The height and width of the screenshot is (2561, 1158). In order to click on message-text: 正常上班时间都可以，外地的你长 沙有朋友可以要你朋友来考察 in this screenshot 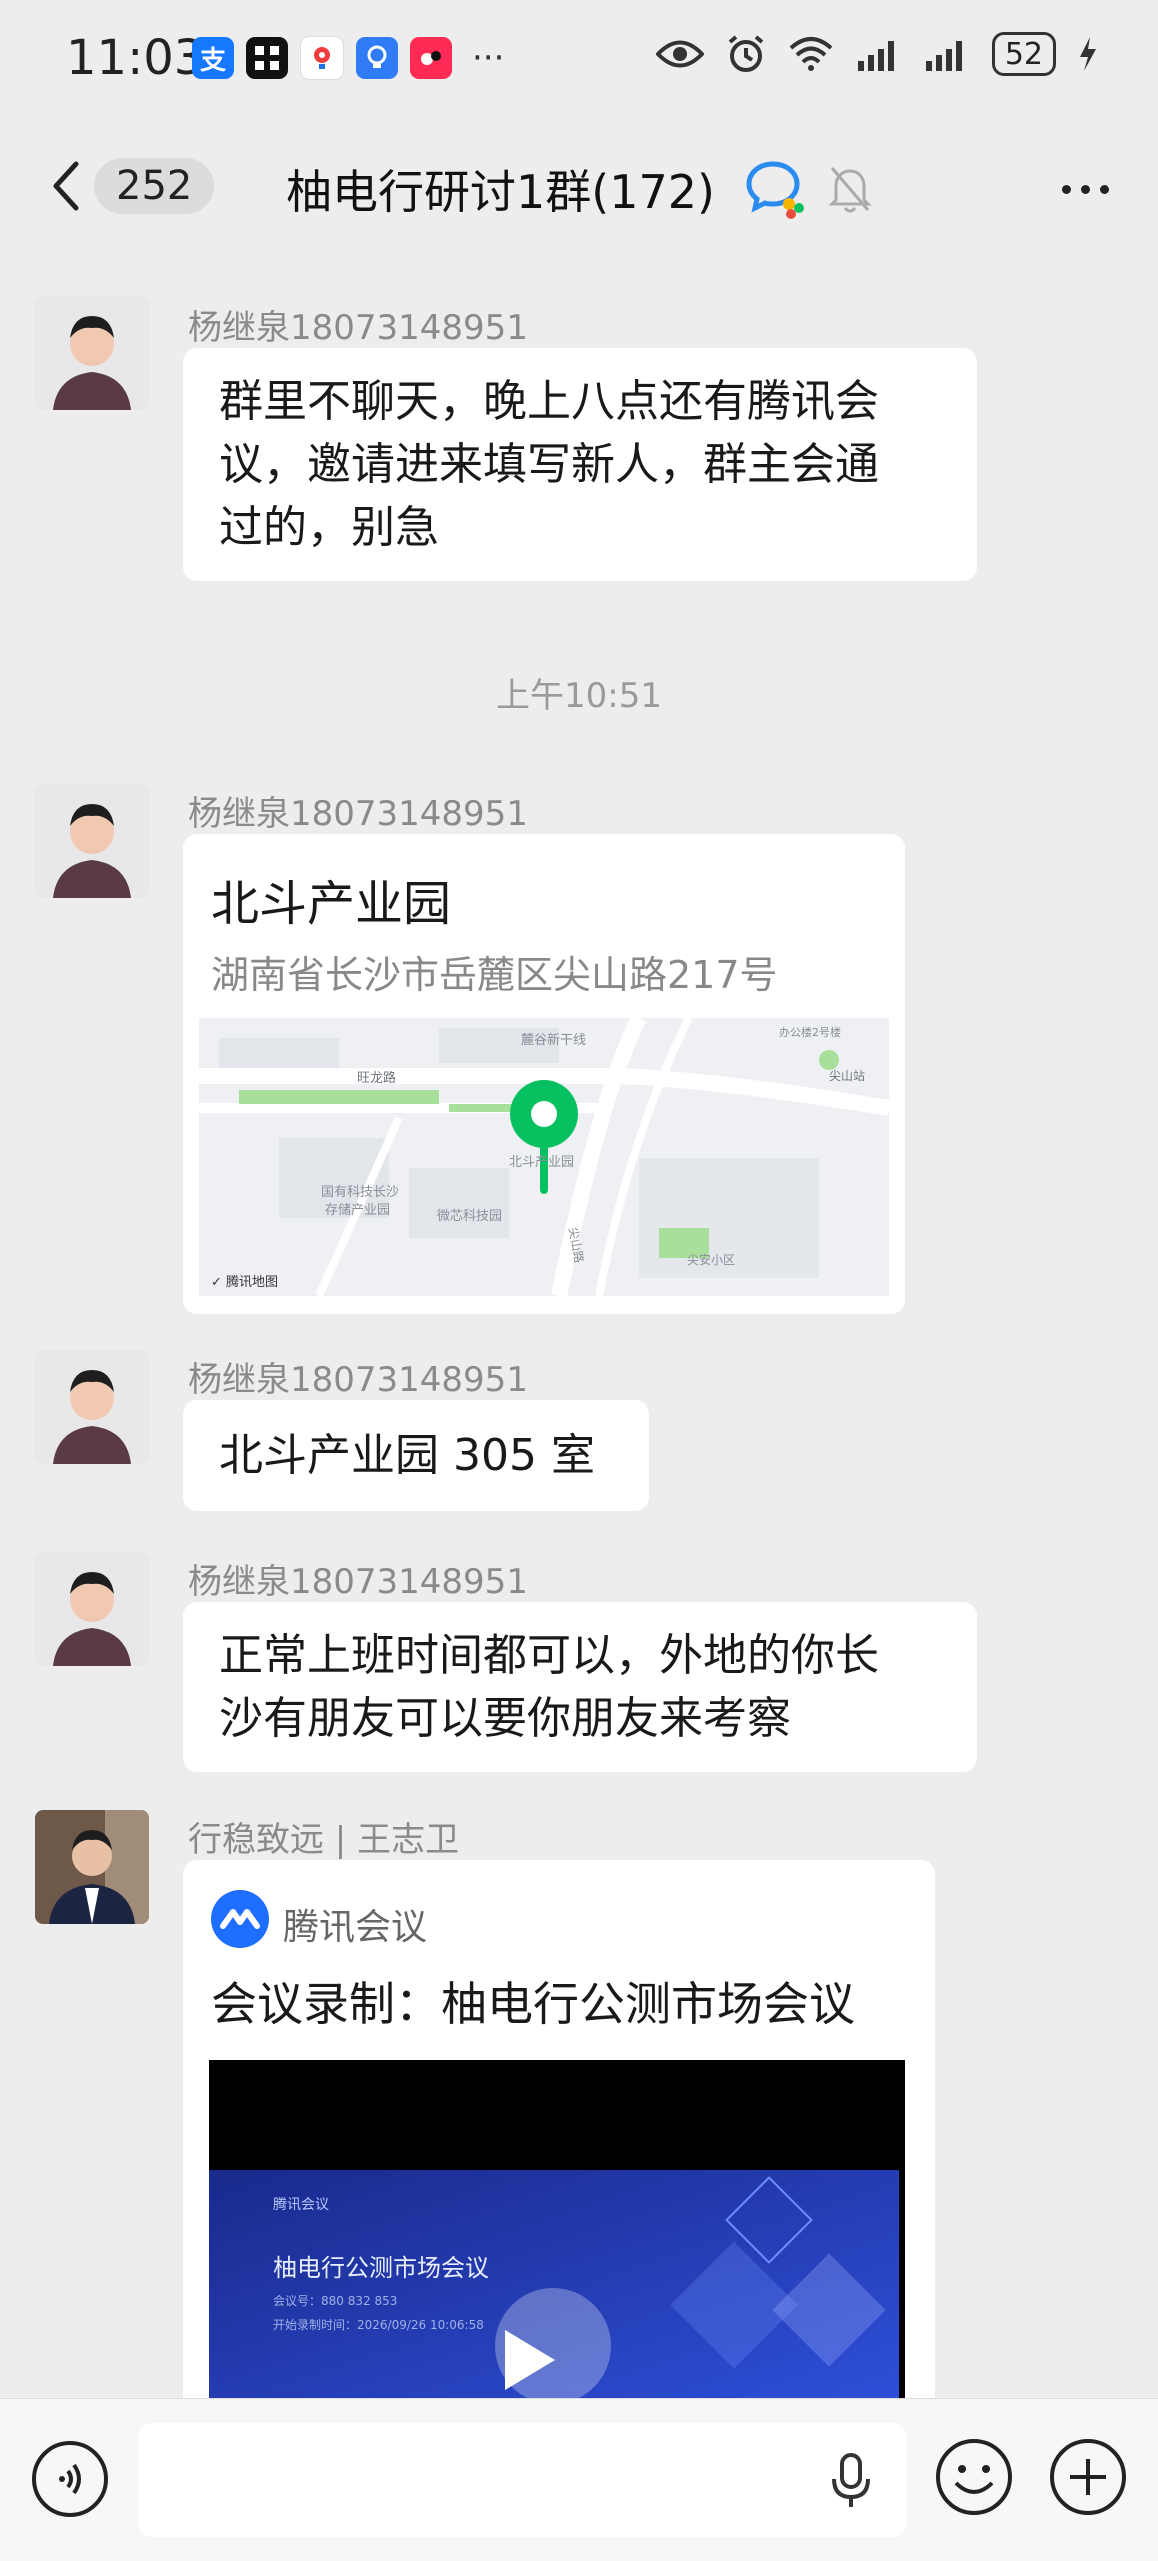, I will do `click(549, 1687)`.